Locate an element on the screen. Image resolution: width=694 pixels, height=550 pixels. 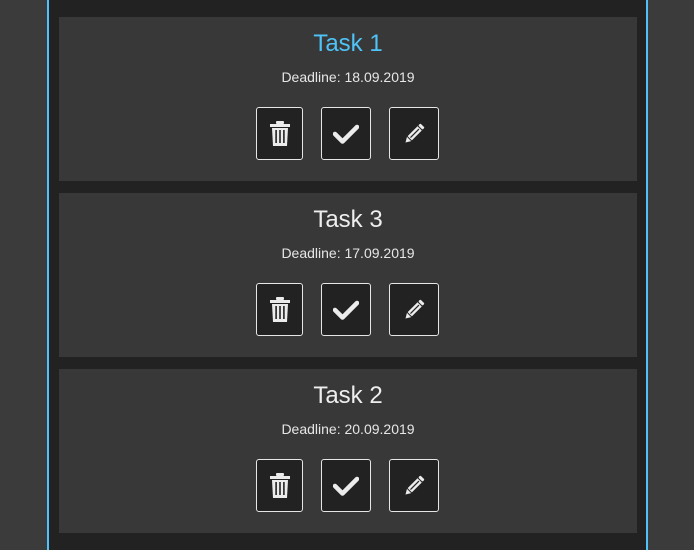
task-deadline: Deadline: 20.09.2019 is located at coordinates (348, 429).